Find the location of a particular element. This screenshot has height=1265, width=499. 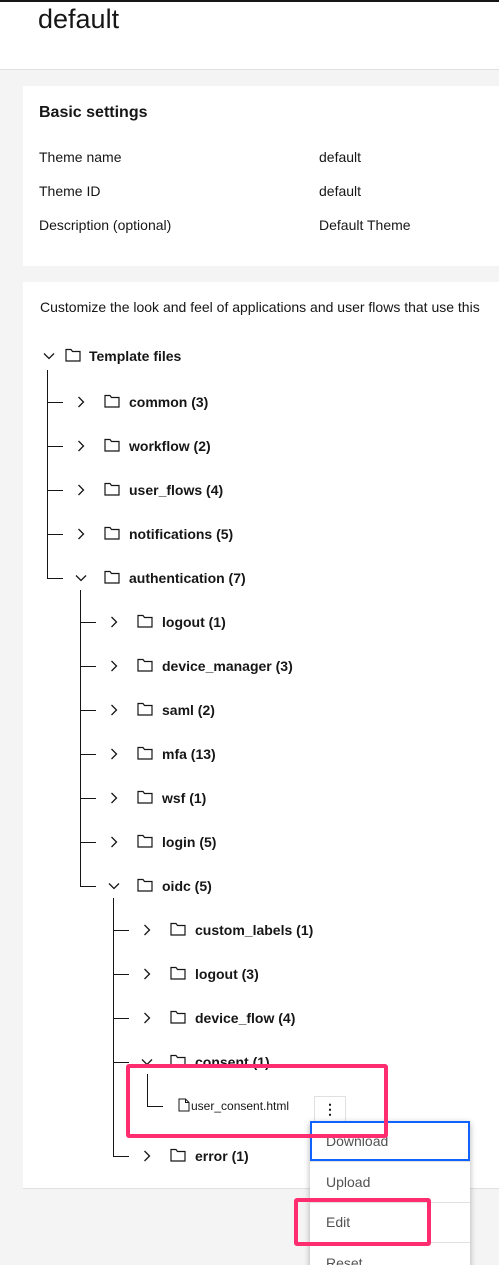

tree-node-authentication: authentication (7) is located at coordinates (187, 578).